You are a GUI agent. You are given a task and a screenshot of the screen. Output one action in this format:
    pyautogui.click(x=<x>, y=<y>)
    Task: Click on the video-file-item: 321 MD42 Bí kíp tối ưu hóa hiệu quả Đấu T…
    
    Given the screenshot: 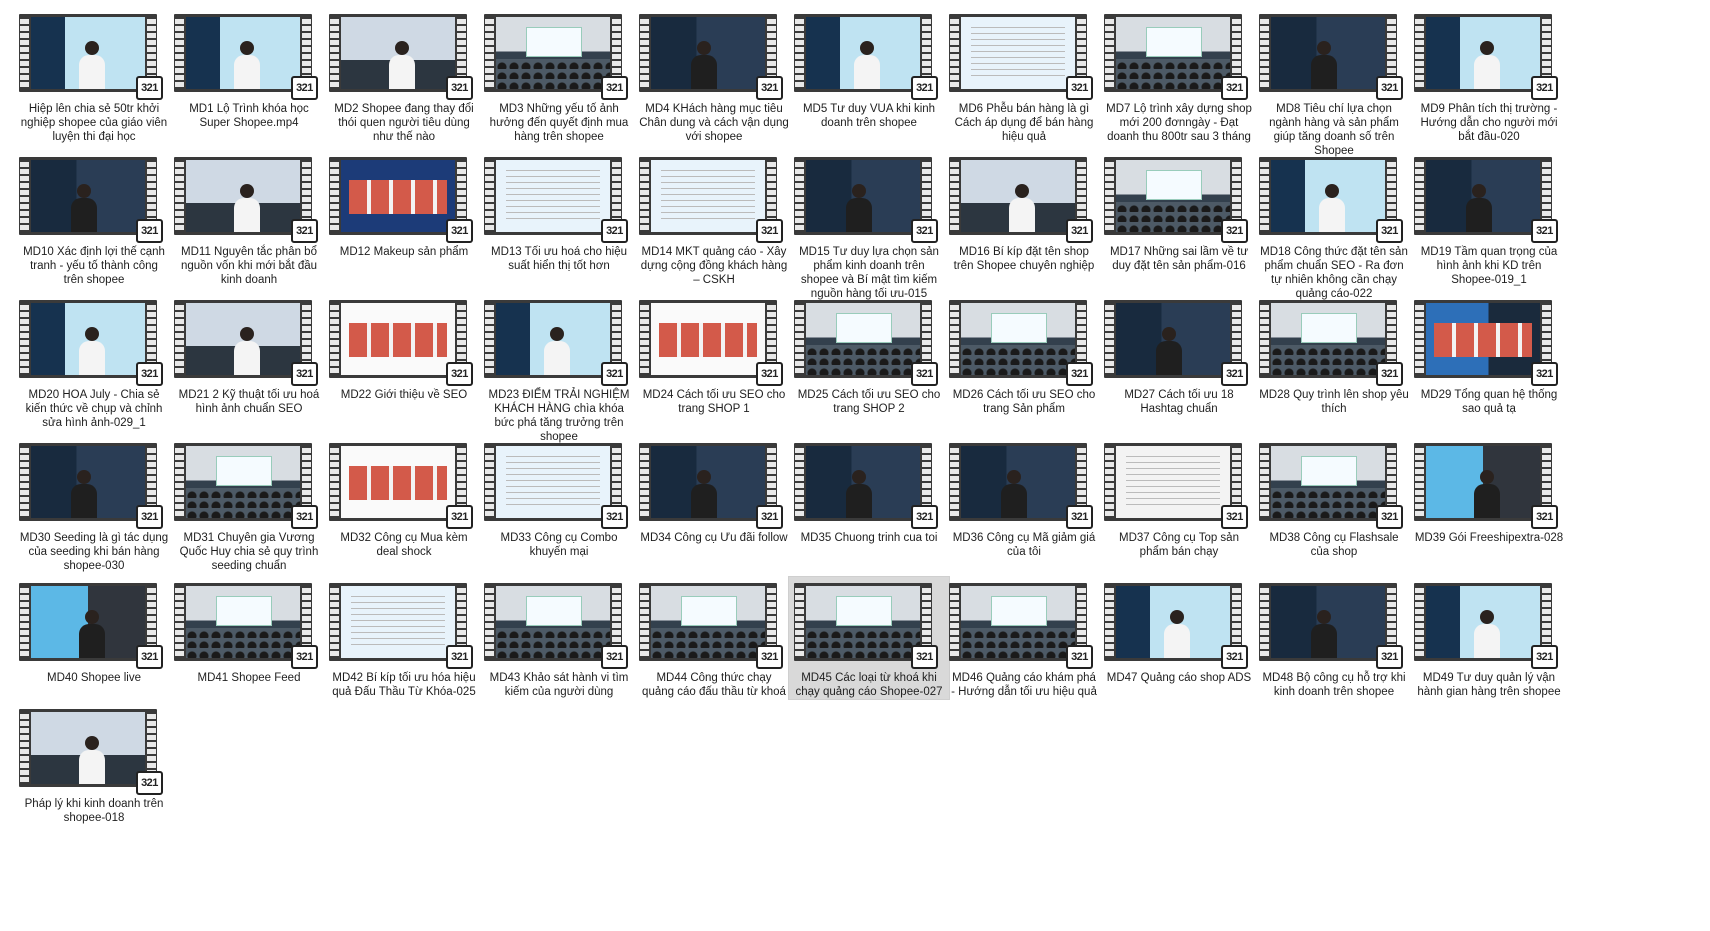 What is the action you would take?
    pyautogui.click(x=404, y=638)
    